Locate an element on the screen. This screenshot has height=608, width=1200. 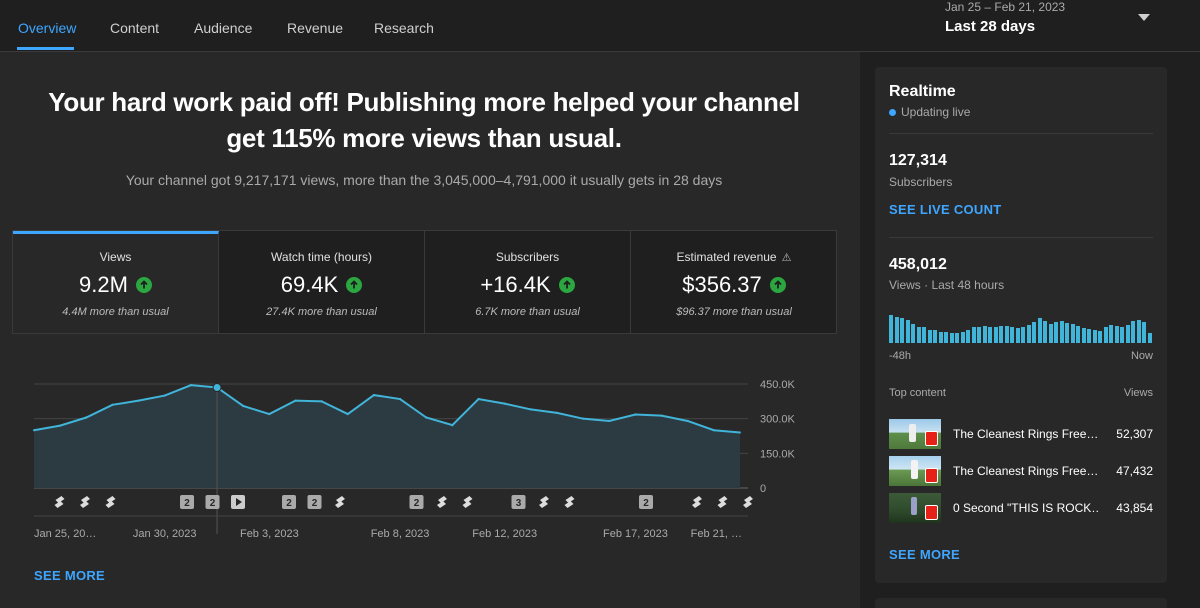
x-tick-label: Feb 3, 2023 is located at coordinates (269, 534).